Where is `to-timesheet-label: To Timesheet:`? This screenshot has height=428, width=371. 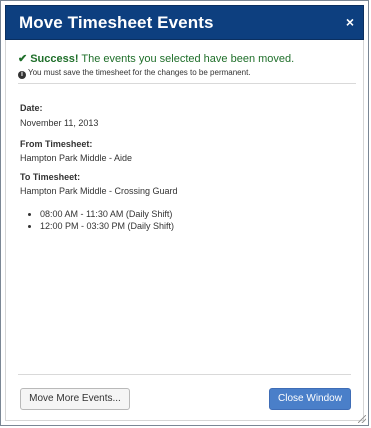 to-timesheet-label: To Timesheet: is located at coordinates (50, 177).